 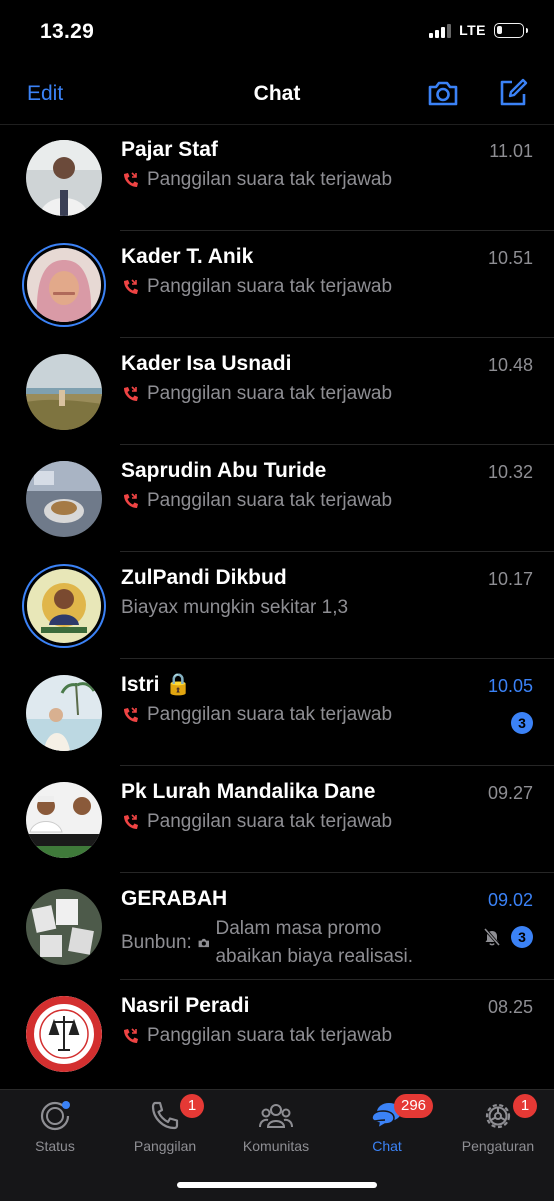 I want to click on clock: 13.29, so click(x=67, y=31).